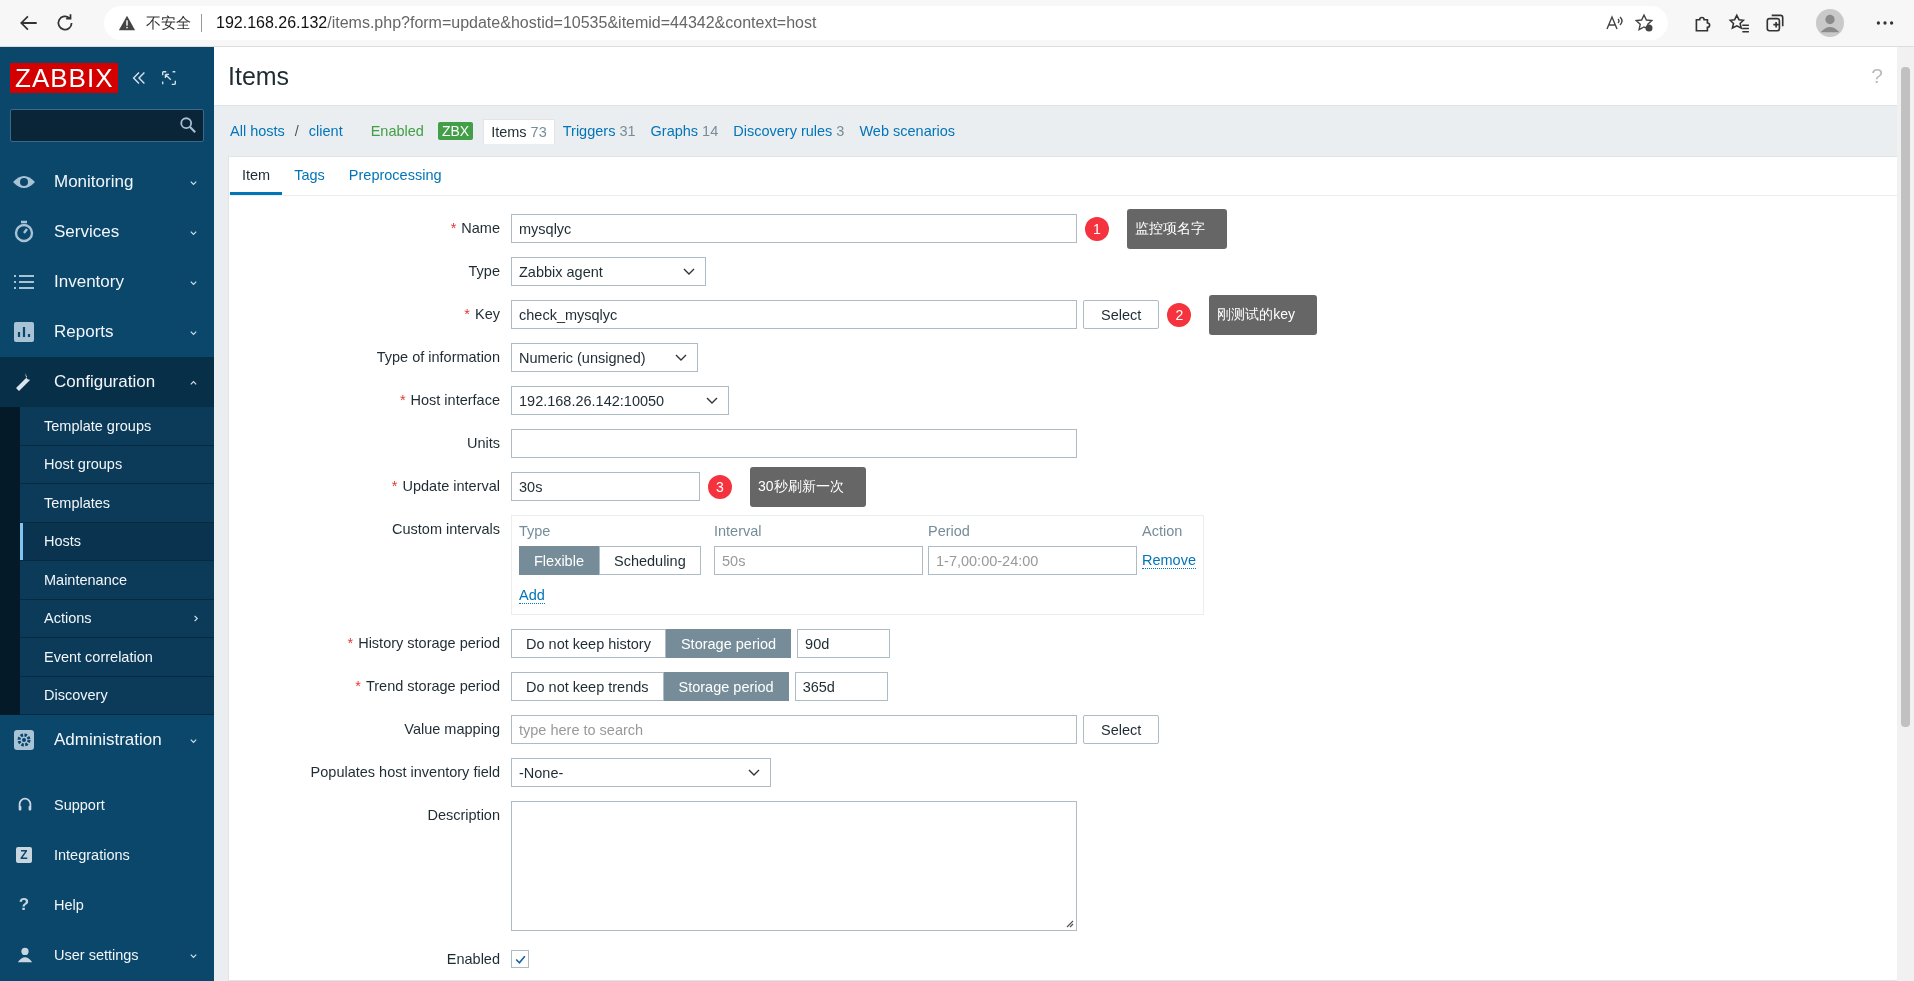  Describe the element at coordinates (438, 357) in the screenshot. I see `field-label: Type of information` at that location.